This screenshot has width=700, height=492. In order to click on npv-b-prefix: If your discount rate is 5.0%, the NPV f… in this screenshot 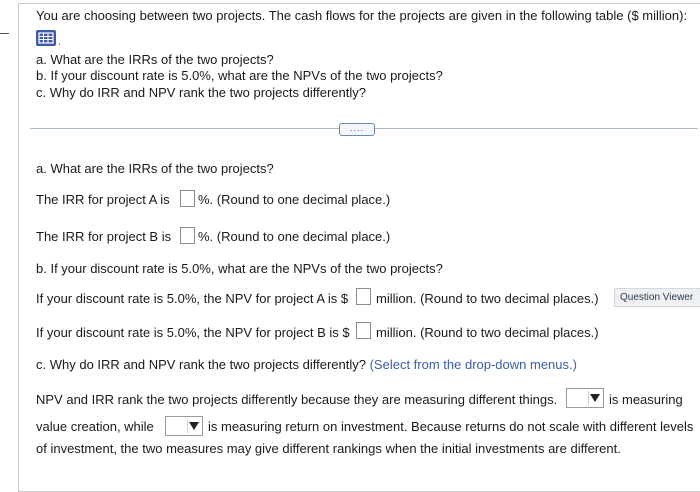, I will do `click(193, 332)`.